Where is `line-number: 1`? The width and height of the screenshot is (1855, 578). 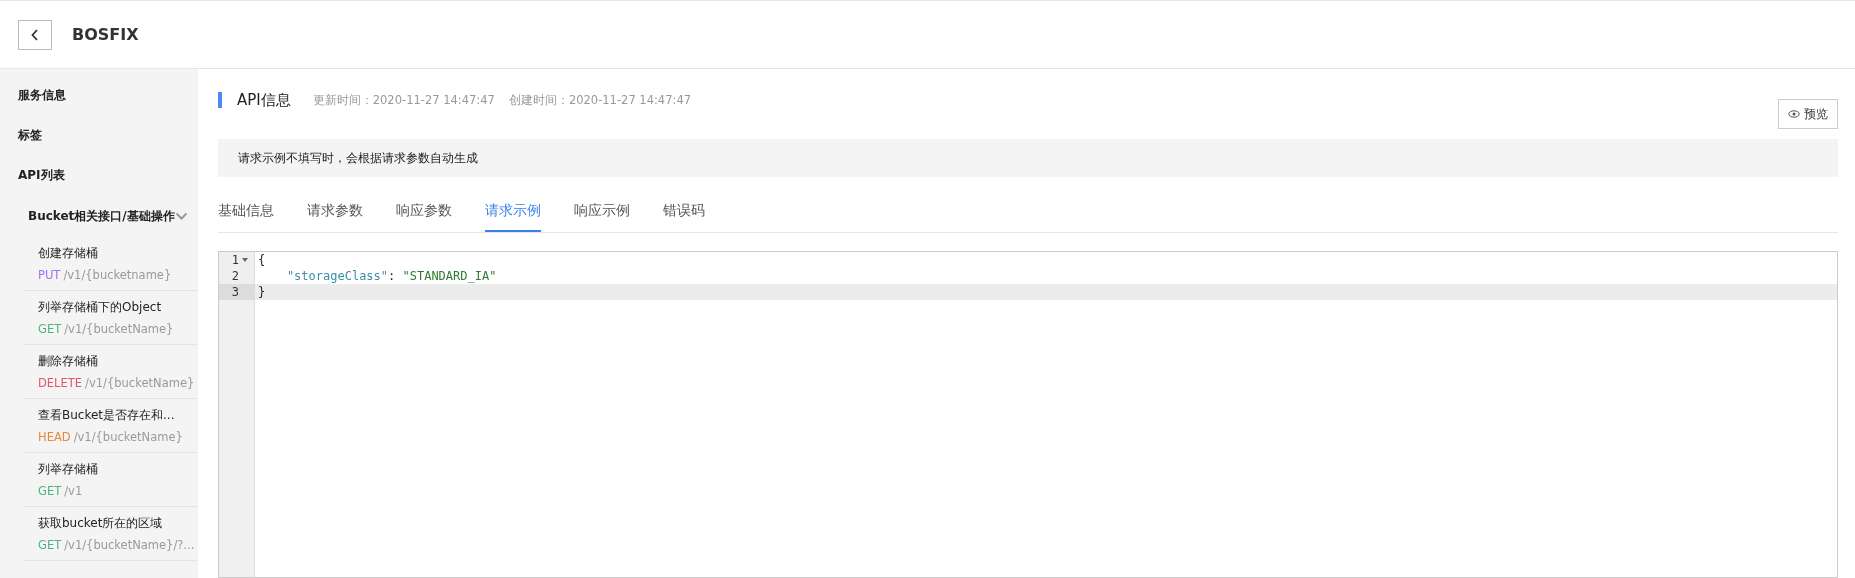 line-number: 1 is located at coordinates (235, 260).